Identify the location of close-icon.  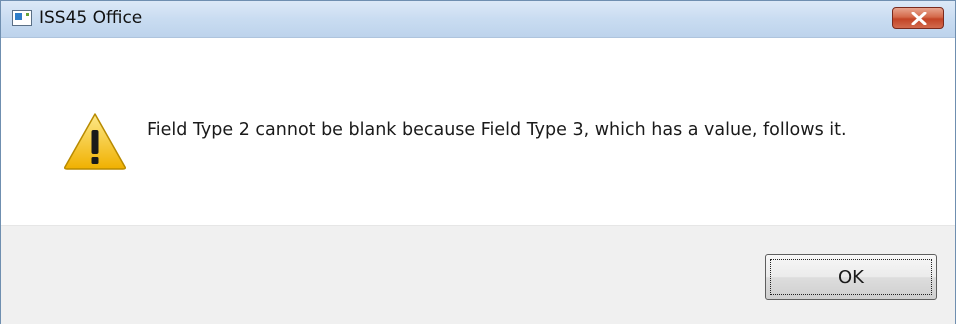
(919, 18).